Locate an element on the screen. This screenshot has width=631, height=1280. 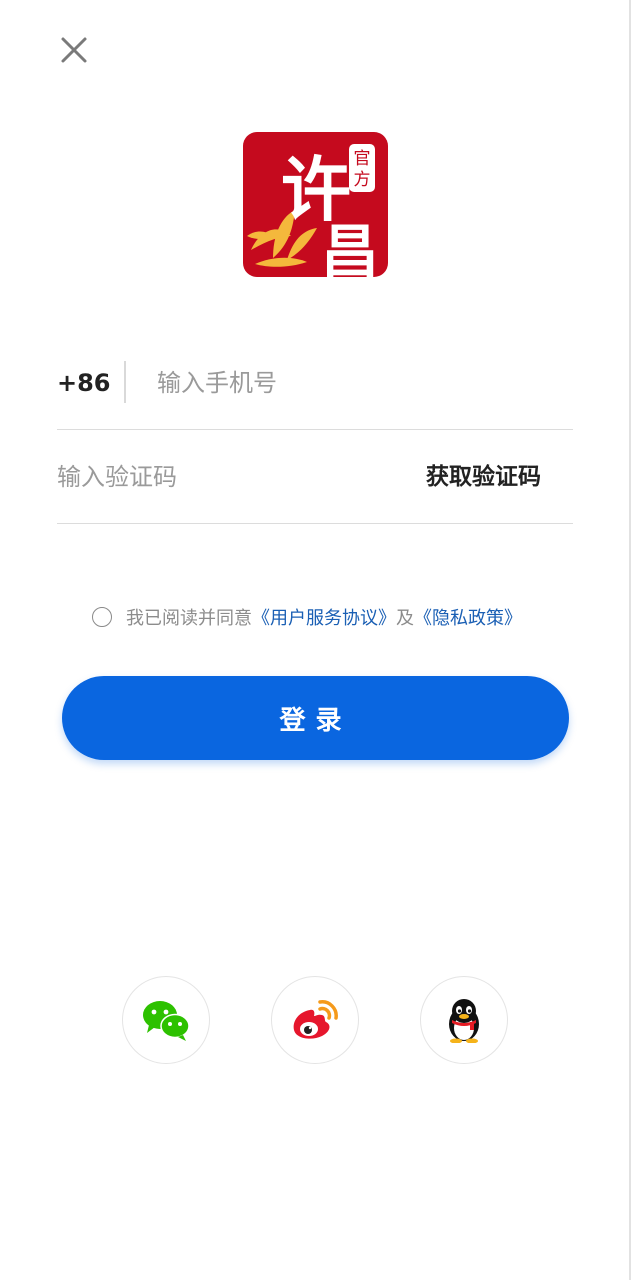
wechat-login-button is located at coordinates (166, 1020).